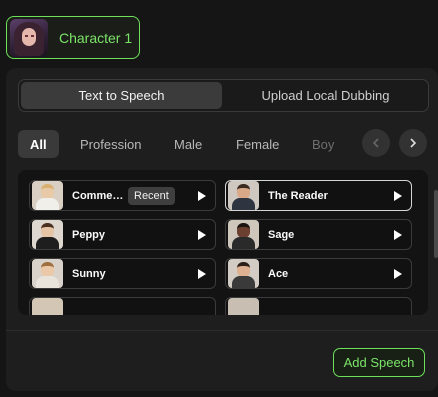  Describe the element at coordinates (281, 234) in the screenshot. I see `voice-name: Sage` at that location.